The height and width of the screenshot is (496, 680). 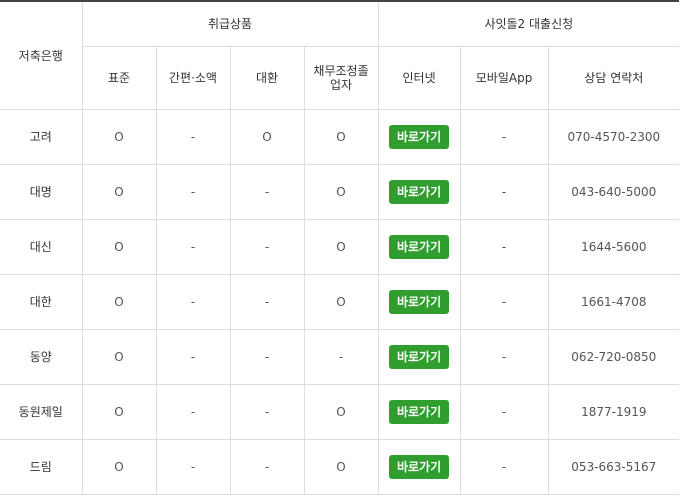 I want to click on cell-contact: 070-4570-2300, so click(x=614, y=137).